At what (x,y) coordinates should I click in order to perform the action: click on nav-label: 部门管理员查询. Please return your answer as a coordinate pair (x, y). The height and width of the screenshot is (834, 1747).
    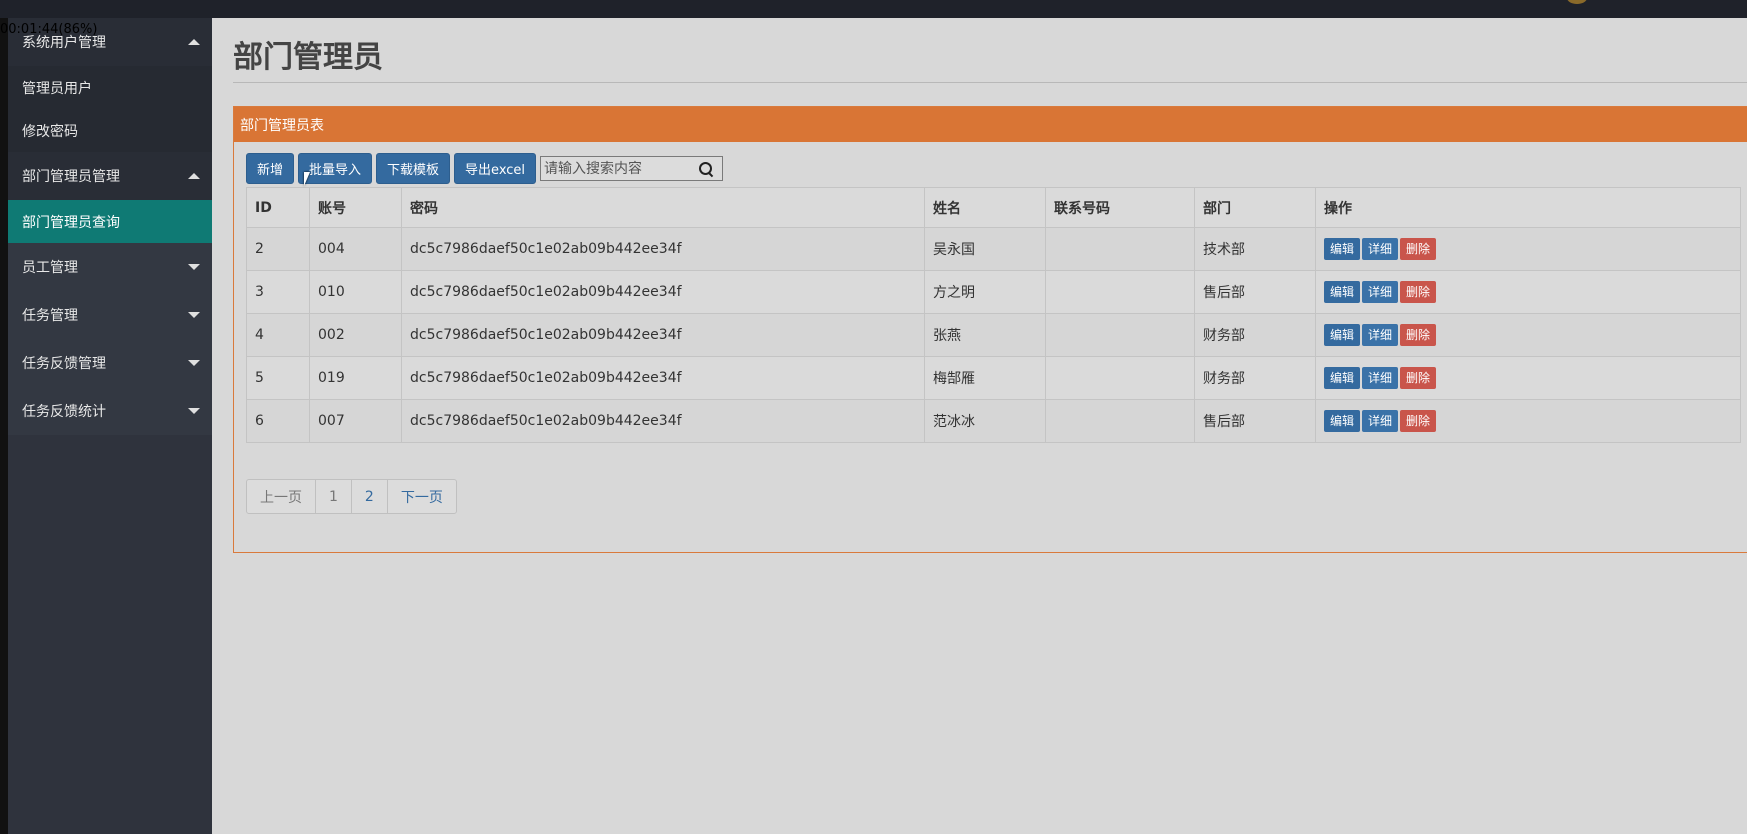
    Looking at the image, I should click on (71, 222).